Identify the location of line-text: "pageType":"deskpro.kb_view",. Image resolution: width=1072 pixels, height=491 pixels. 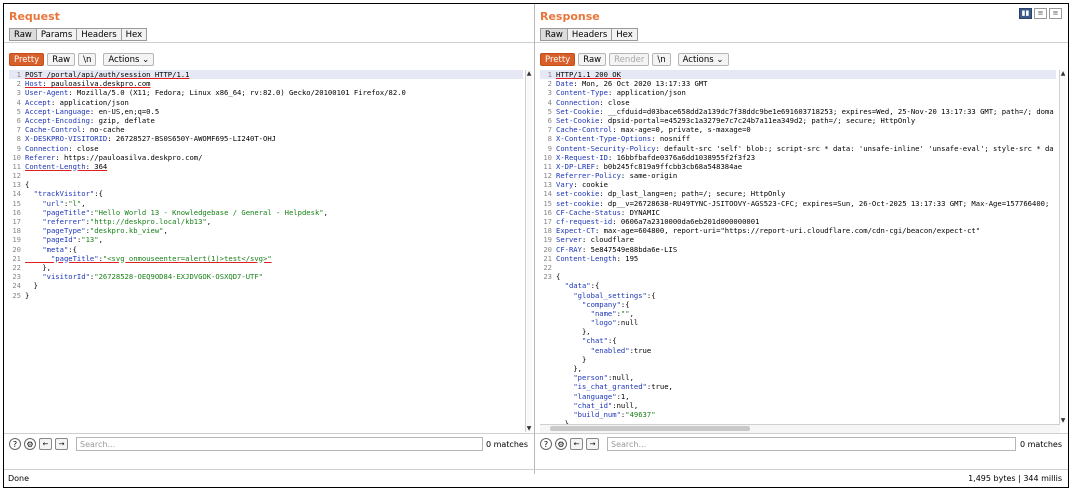
(105, 231).